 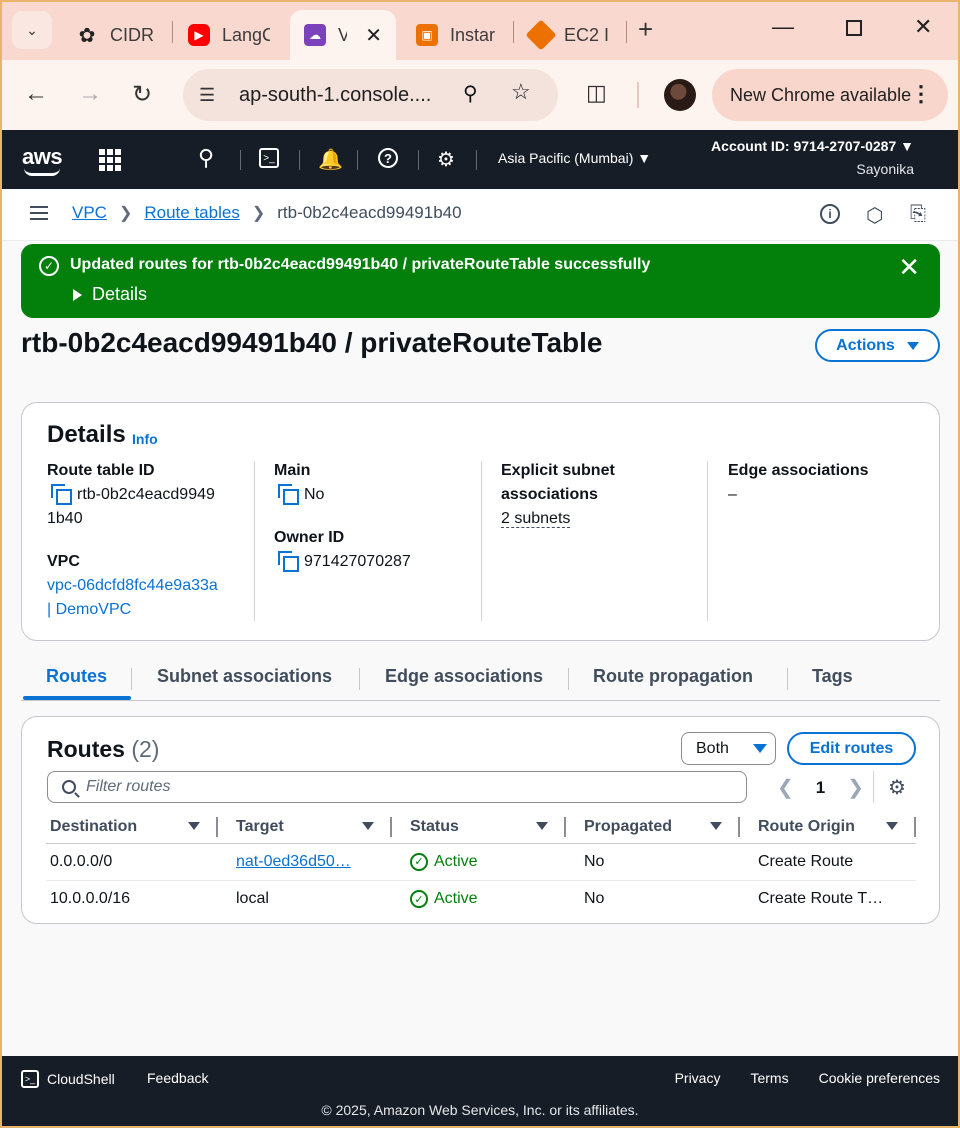 What do you see at coordinates (206, 158) in the screenshot?
I see `search-icon: ⚲` at bounding box center [206, 158].